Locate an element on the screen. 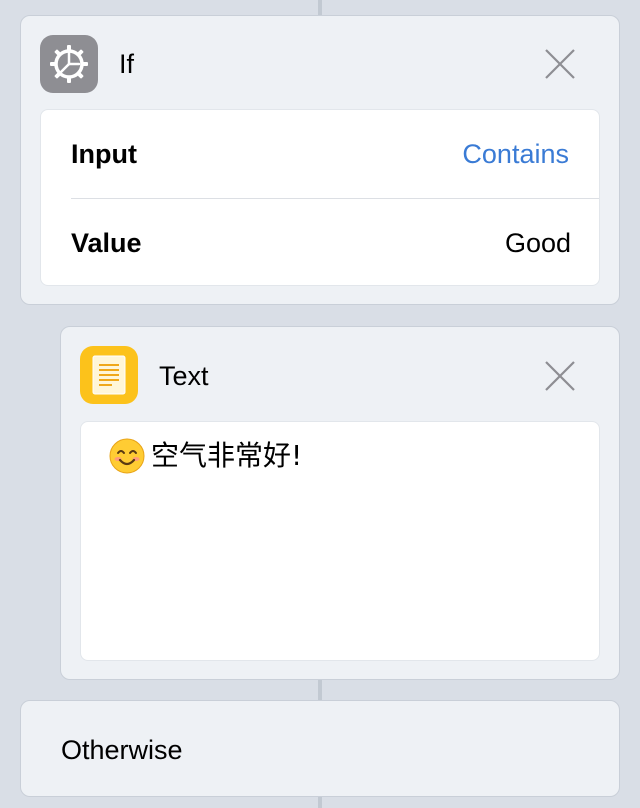 This screenshot has height=808, width=640. parameter-divider is located at coordinates (335, 198).